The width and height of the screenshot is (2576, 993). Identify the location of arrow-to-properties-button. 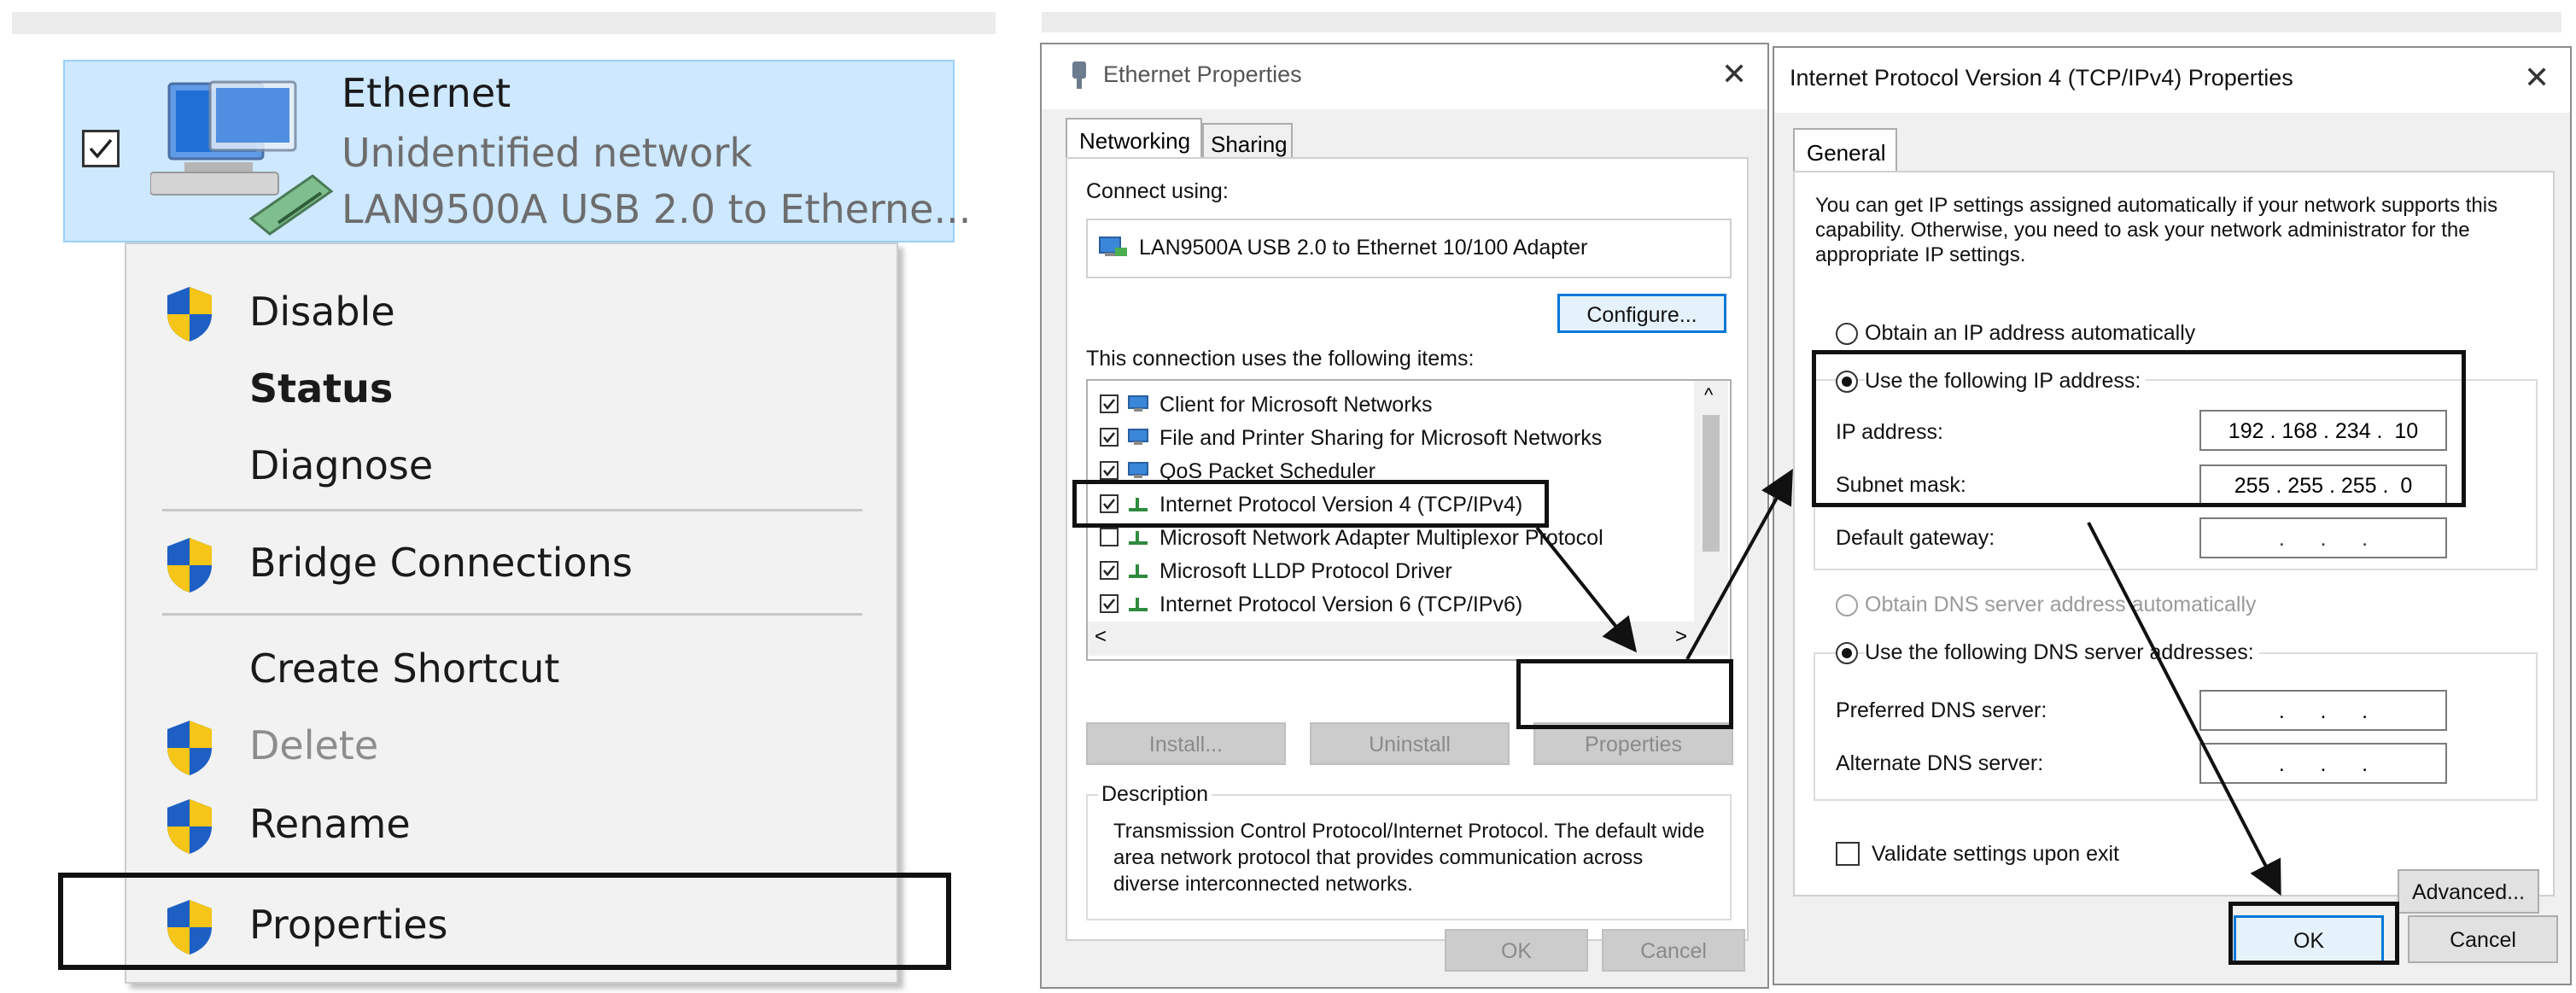
(1586, 589).